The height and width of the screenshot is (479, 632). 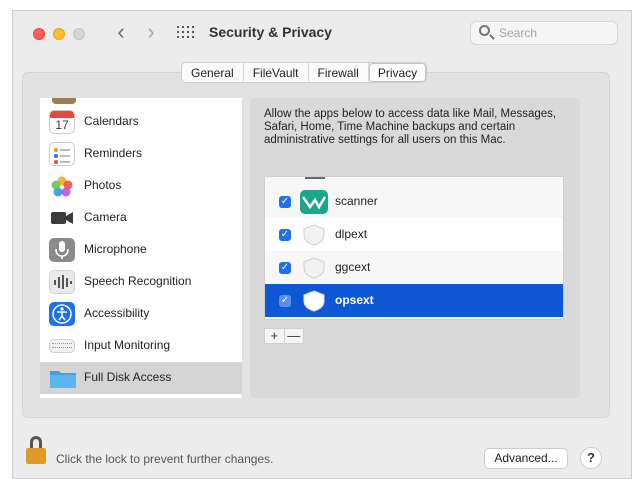 I want to click on app-row-scanner: ✓ scanner, so click(x=414, y=201).